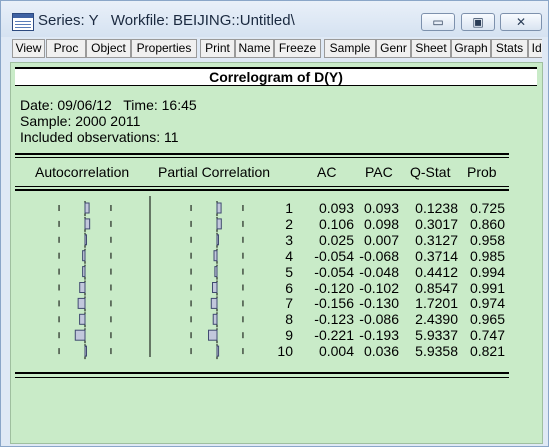 This screenshot has width=549, height=447. Describe the element at coordinates (436, 255) in the screenshot. I see `cell-q: 0.3714` at that location.